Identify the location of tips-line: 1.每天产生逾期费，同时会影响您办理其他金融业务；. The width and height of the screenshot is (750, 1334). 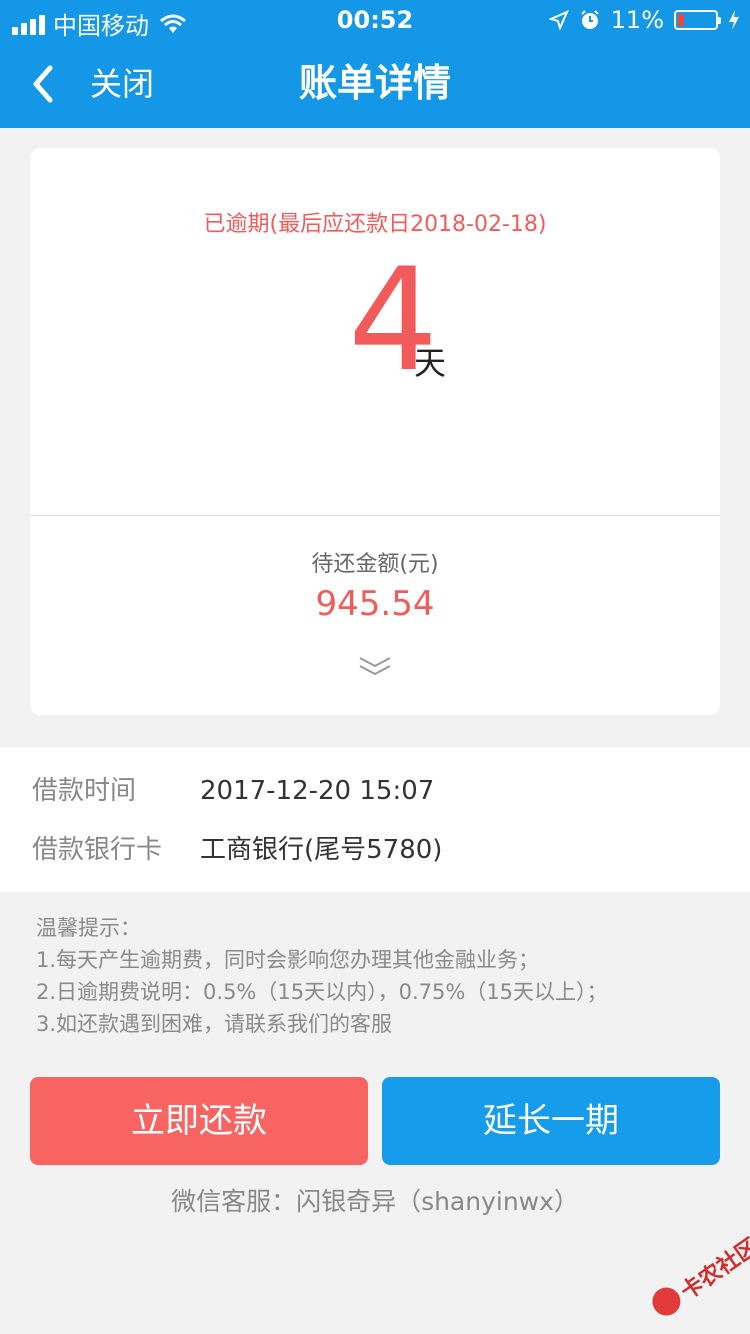
(288, 960).